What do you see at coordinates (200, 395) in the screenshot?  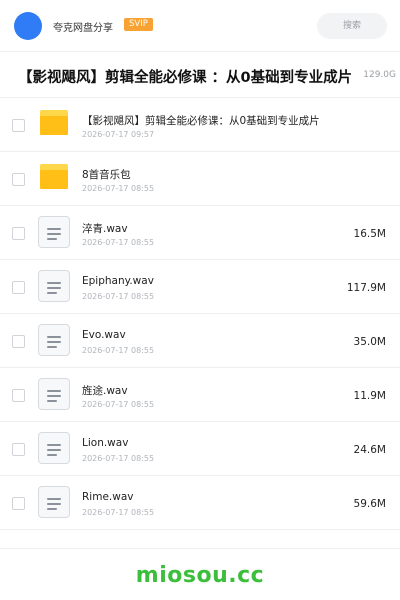 I see `list-item: 旌途.wav 2026-07-17 08:55 11.9M` at bounding box center [200, 395].